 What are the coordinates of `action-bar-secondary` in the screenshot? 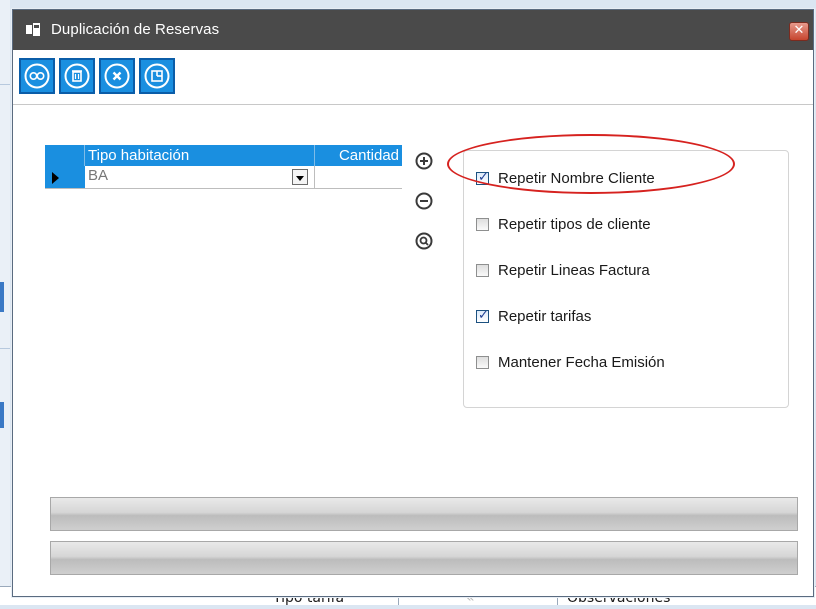 It's located at (424, 558).